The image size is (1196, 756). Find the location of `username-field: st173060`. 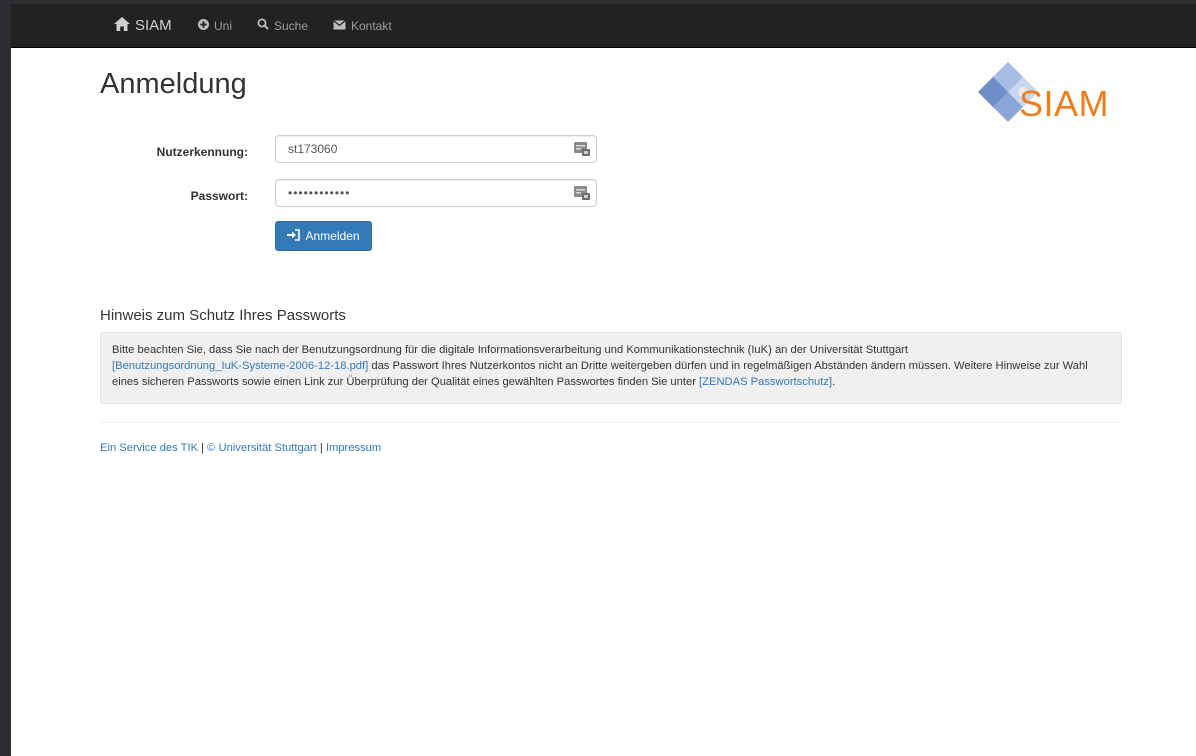

username-field: st173060 is located at coordinates (436, 149).